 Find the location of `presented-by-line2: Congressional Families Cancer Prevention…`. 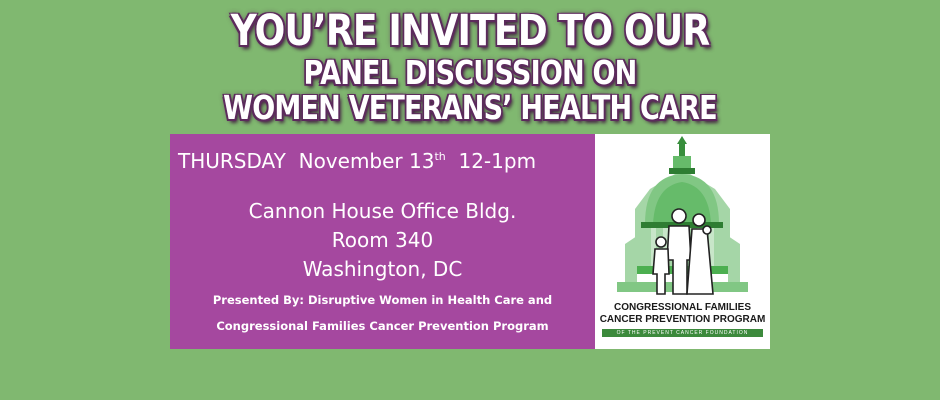

presented-by-line2: Congressional Families Cancer Prevention… is located at coordinates (382, 326).